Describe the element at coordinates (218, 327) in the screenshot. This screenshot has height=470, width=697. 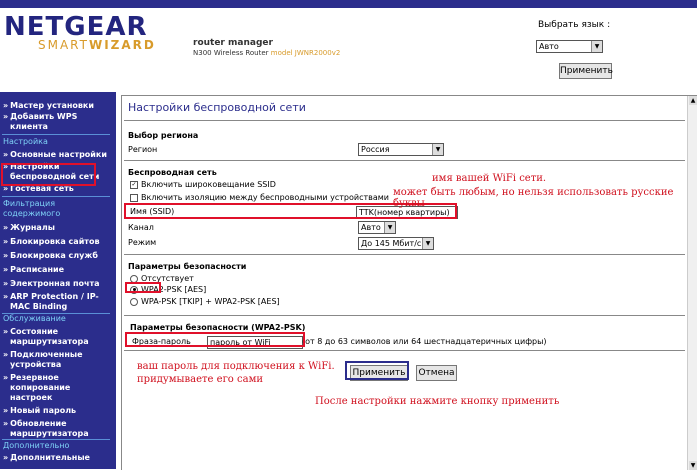
I see `wpa2-section-label: Параметры безопасности (WPA2-PSK)` at that location.